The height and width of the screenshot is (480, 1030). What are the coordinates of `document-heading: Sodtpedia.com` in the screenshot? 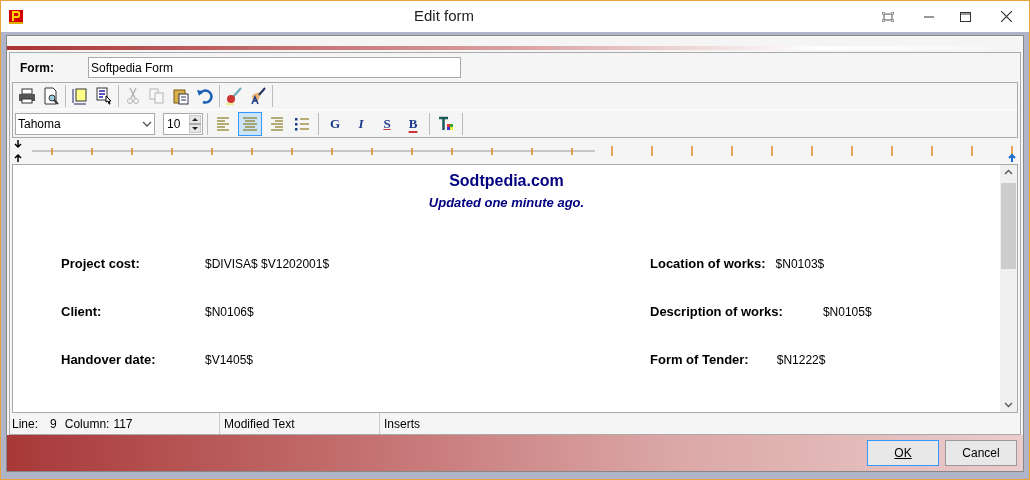 It's located at (506, 181).